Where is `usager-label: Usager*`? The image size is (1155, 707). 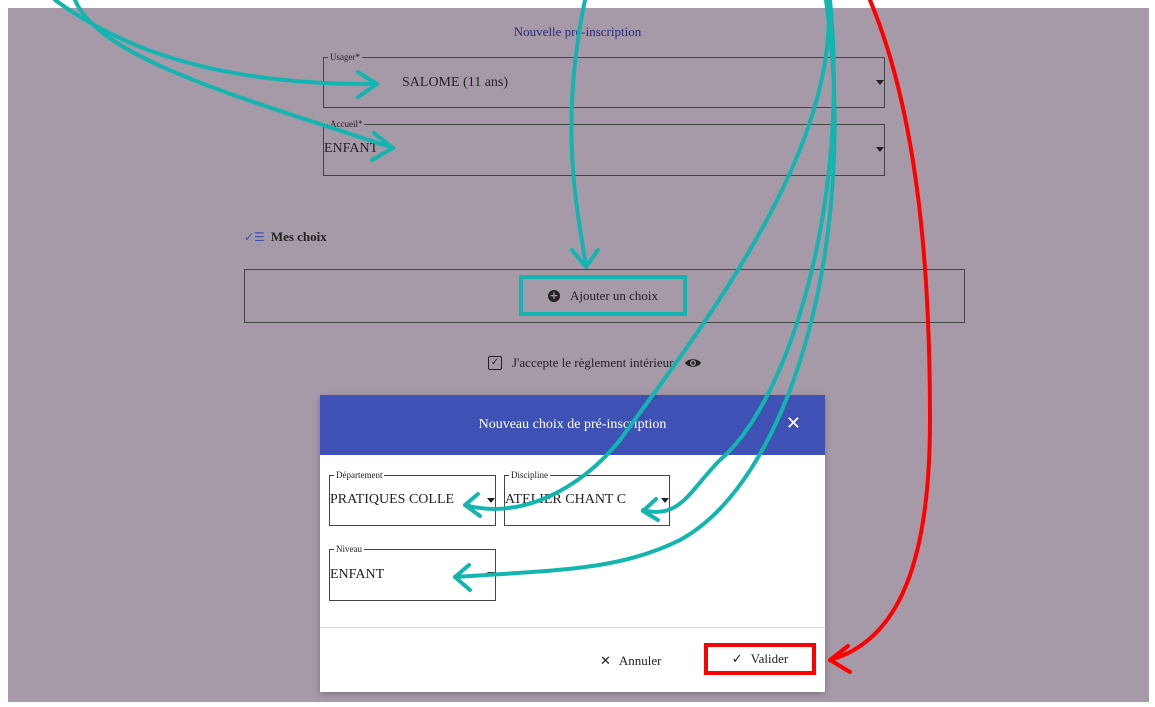
usager-label: Usager* is located at coordinates (345, 57).